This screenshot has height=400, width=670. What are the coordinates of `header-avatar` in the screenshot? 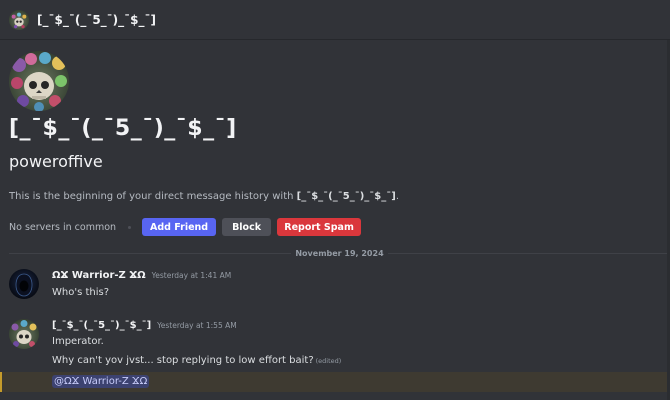 It's located at (19, 19).